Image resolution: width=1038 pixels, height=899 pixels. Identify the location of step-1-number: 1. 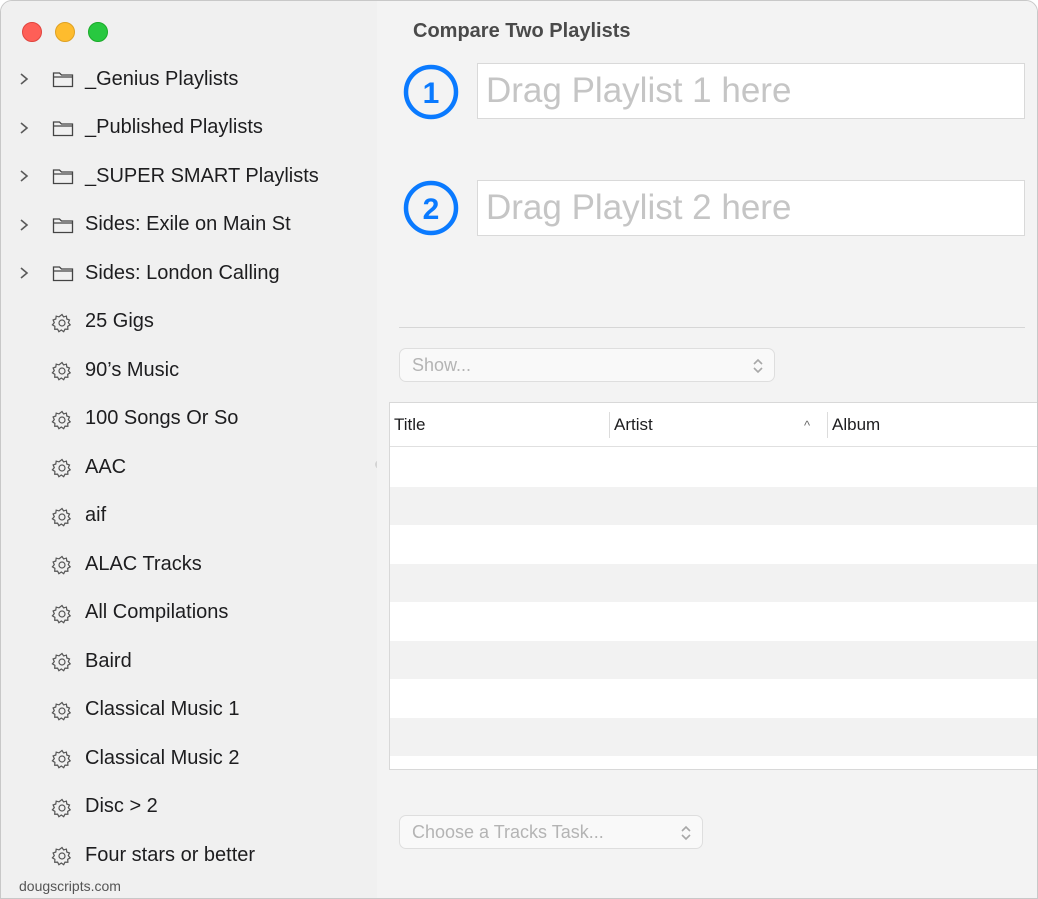
(431, 93).